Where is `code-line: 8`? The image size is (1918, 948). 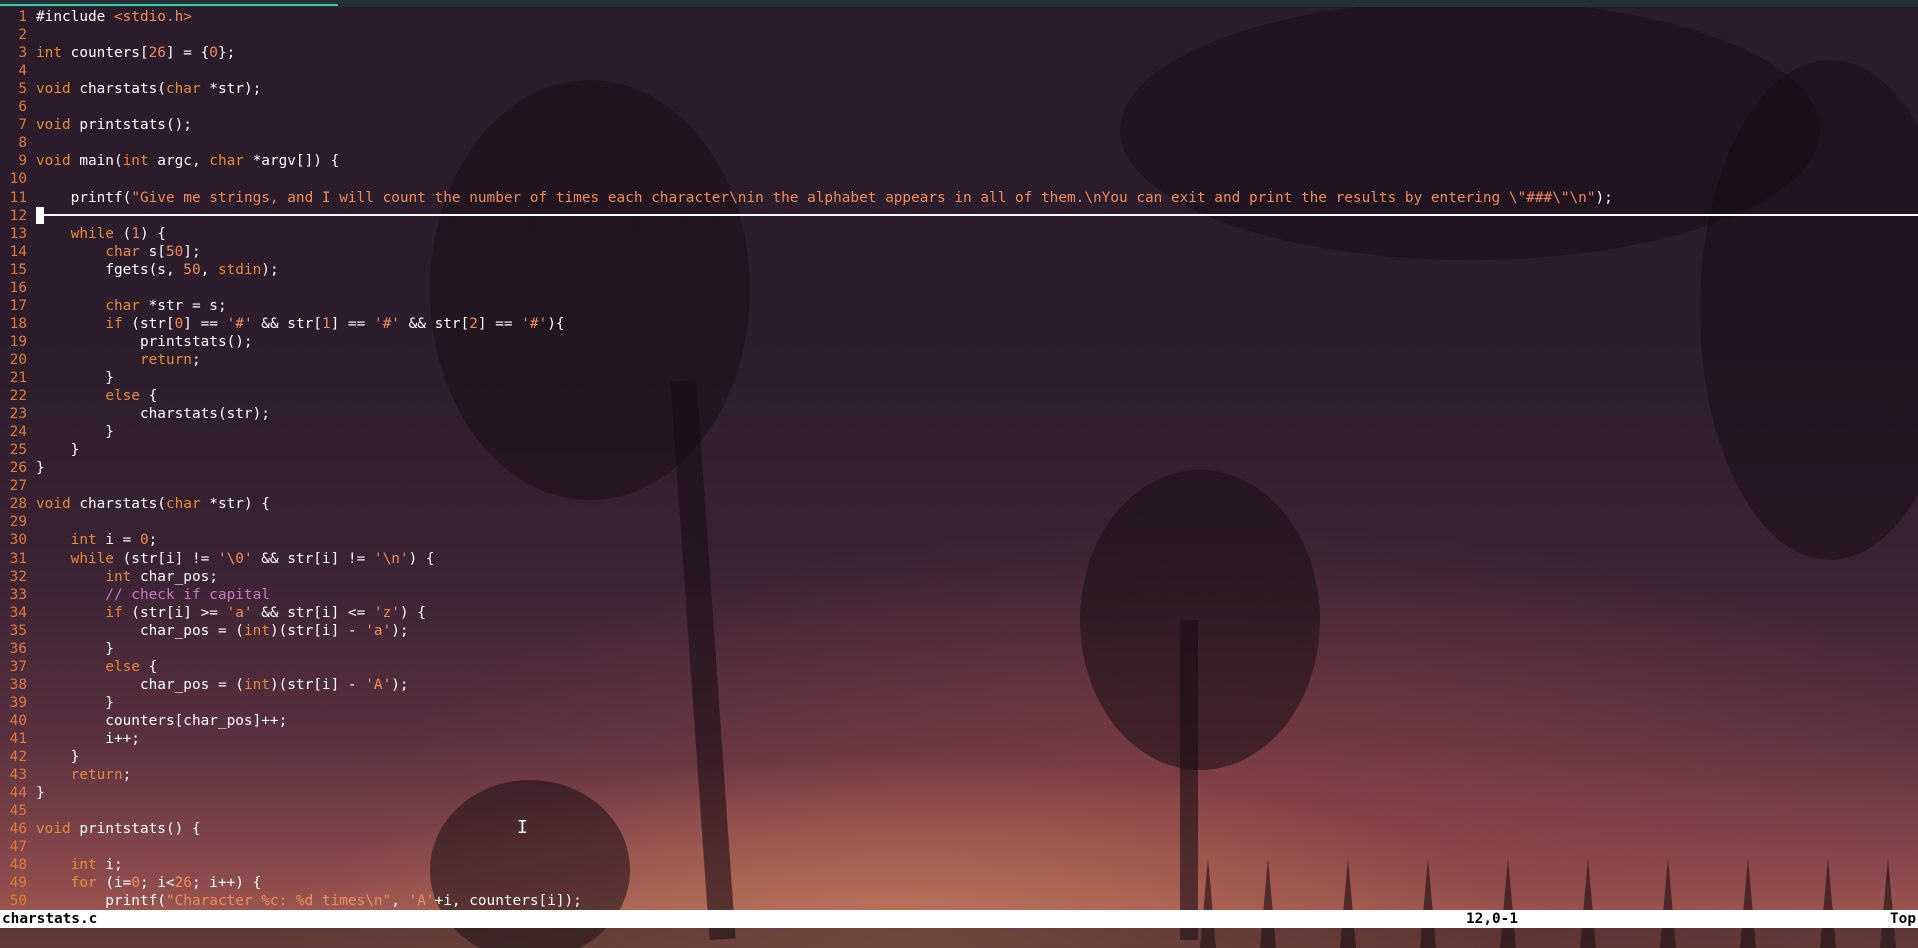 code-line: 8 is located at coordinates (959, 143).